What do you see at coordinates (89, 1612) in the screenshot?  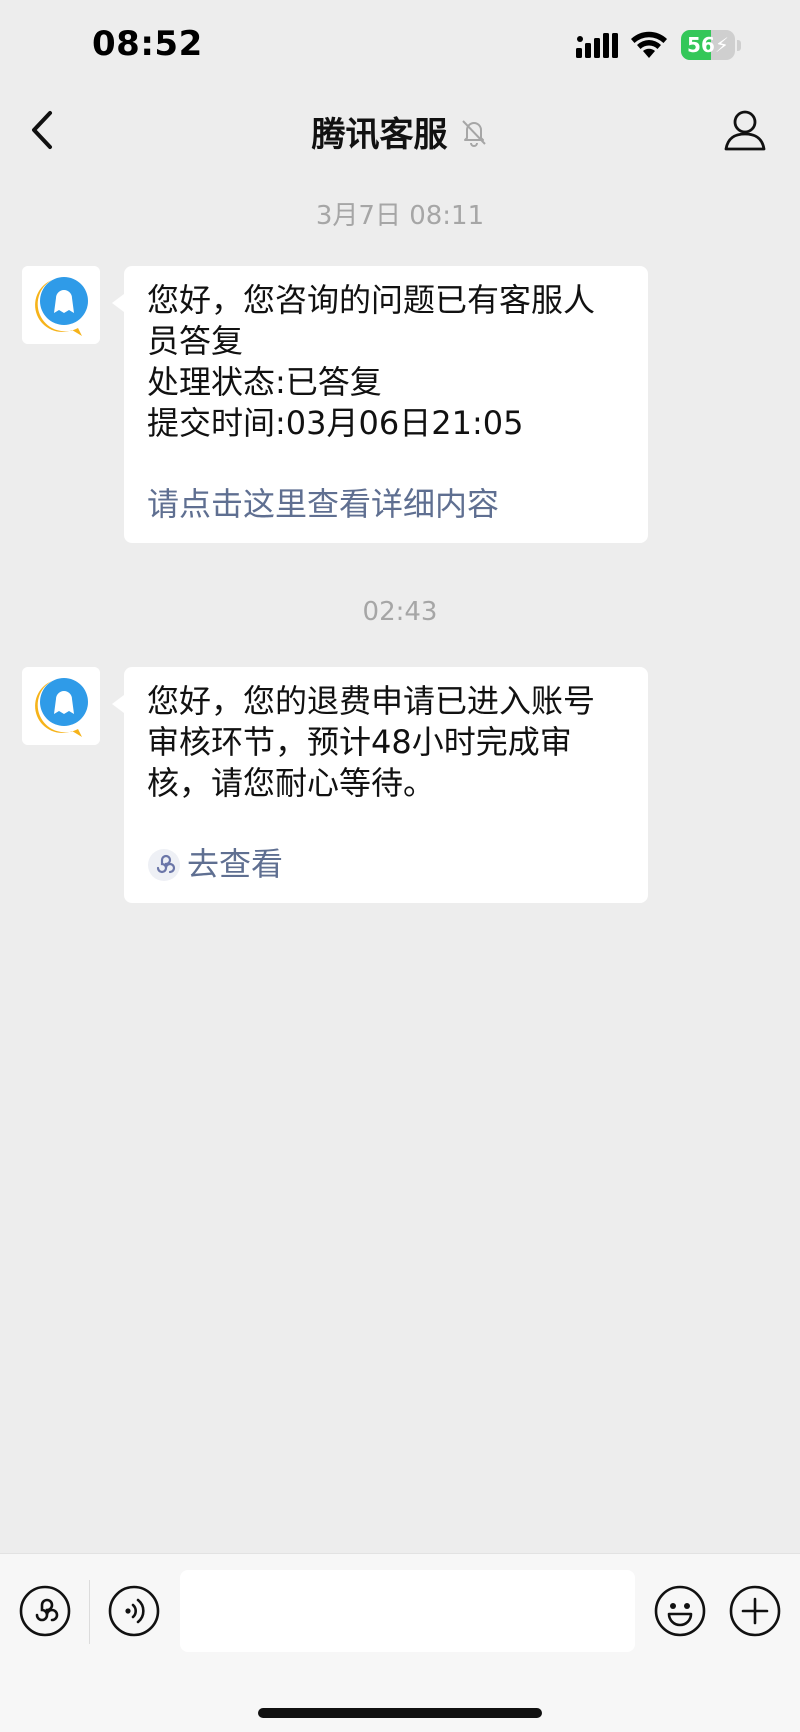 I see `input-divider` at bounding box center [89, 1612].